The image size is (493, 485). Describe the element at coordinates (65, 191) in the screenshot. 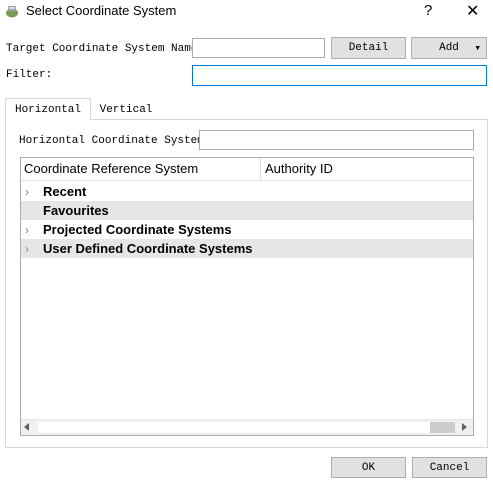

I see `tree-row-label: Recent` at that location.